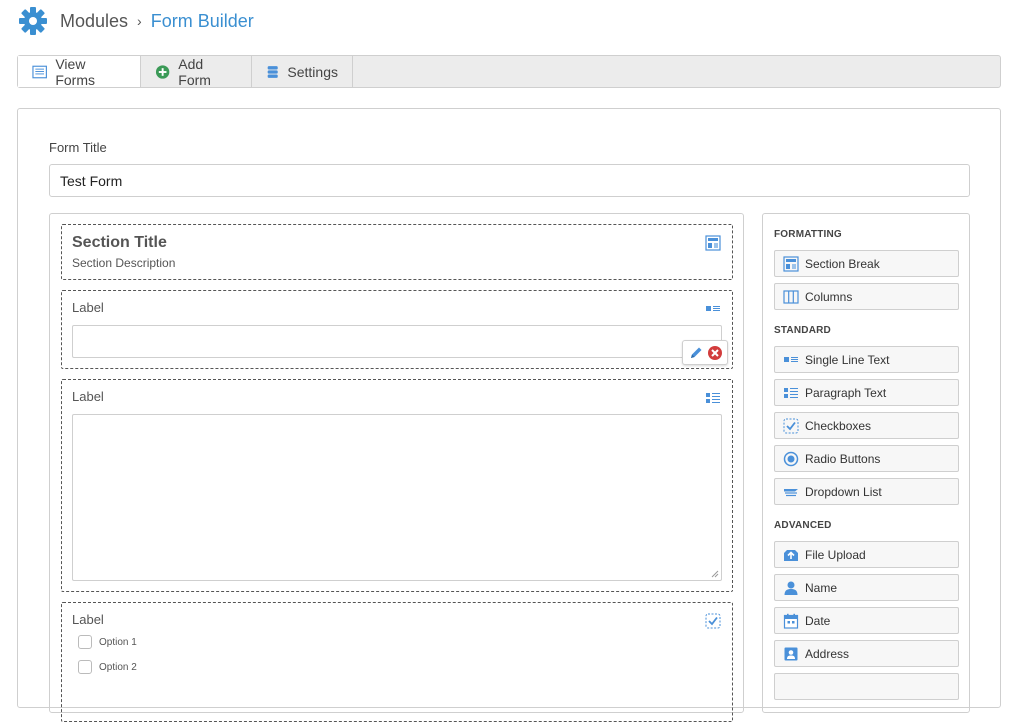 The image size is (1024, 722). Describe the element at coordinates (272, 71) in the screenshot. I see `database-icon` at that location.